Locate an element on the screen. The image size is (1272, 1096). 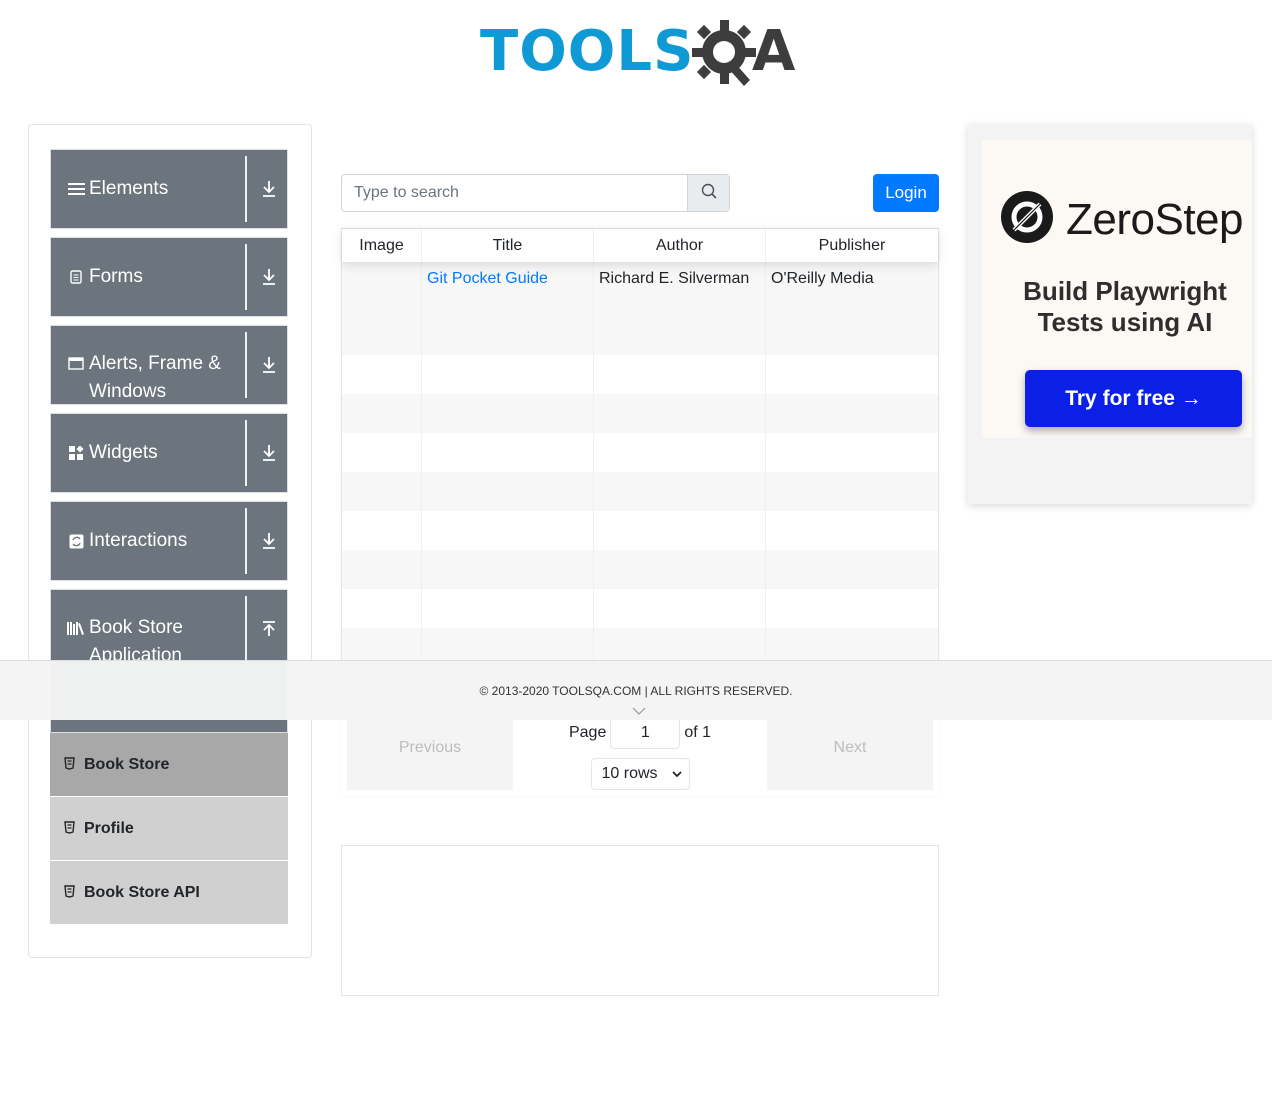
books-icon is located at coordinates (76, 628).